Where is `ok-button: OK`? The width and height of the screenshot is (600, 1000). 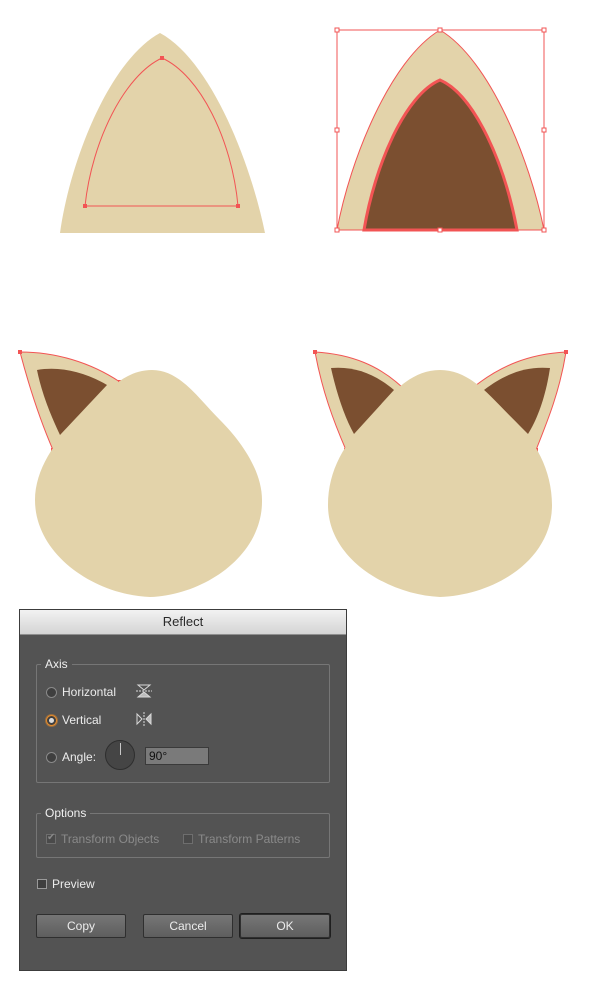 ok-button: OK is located at coordinates (285, 926).